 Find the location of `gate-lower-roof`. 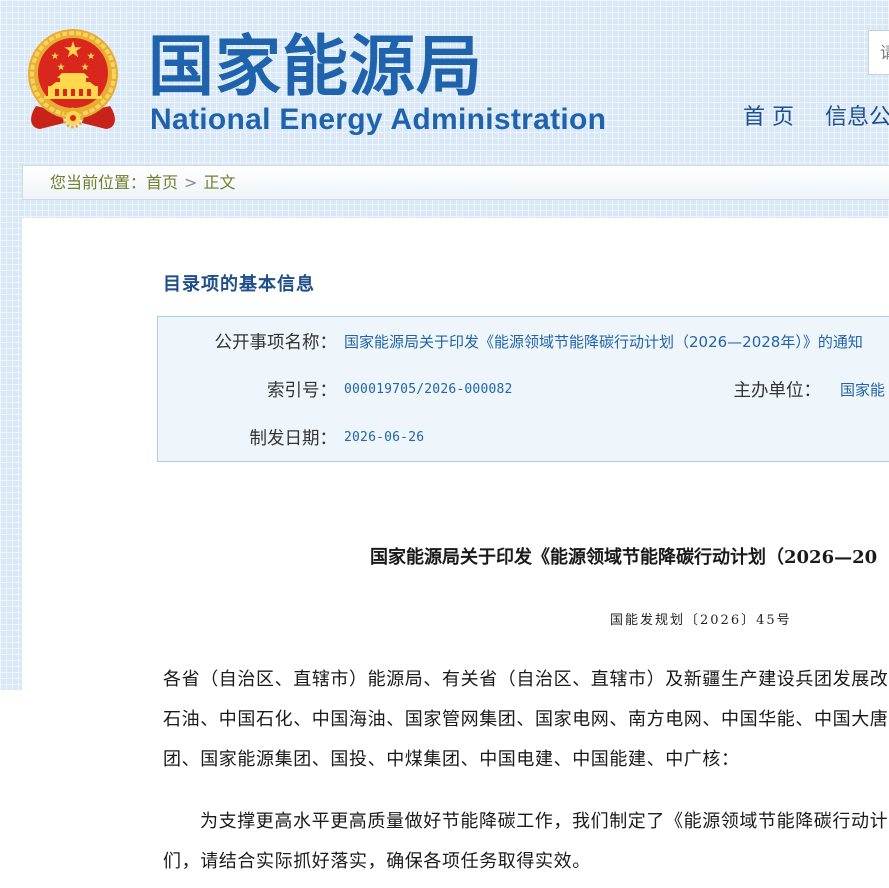

gate-lower-roof is located at coordinates (73, 84).